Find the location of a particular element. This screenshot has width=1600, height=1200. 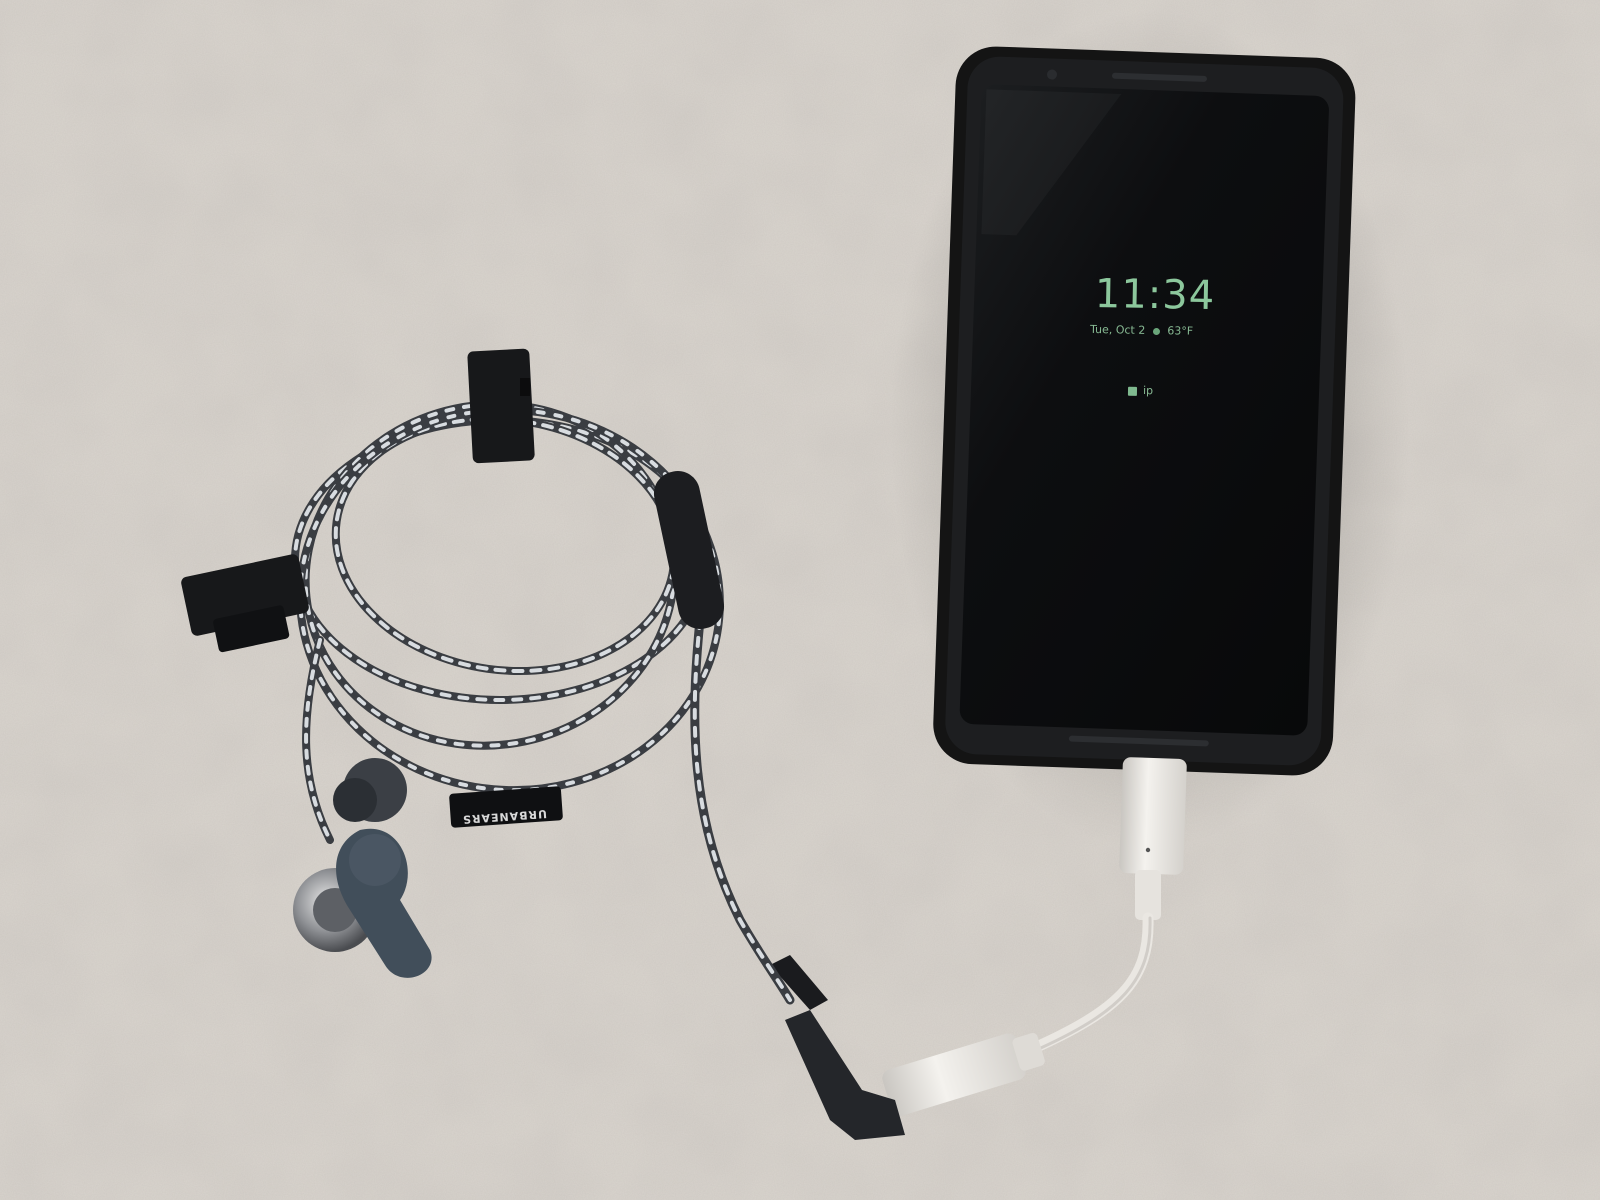

usb-c-led is located at coordinates (1148, 850).